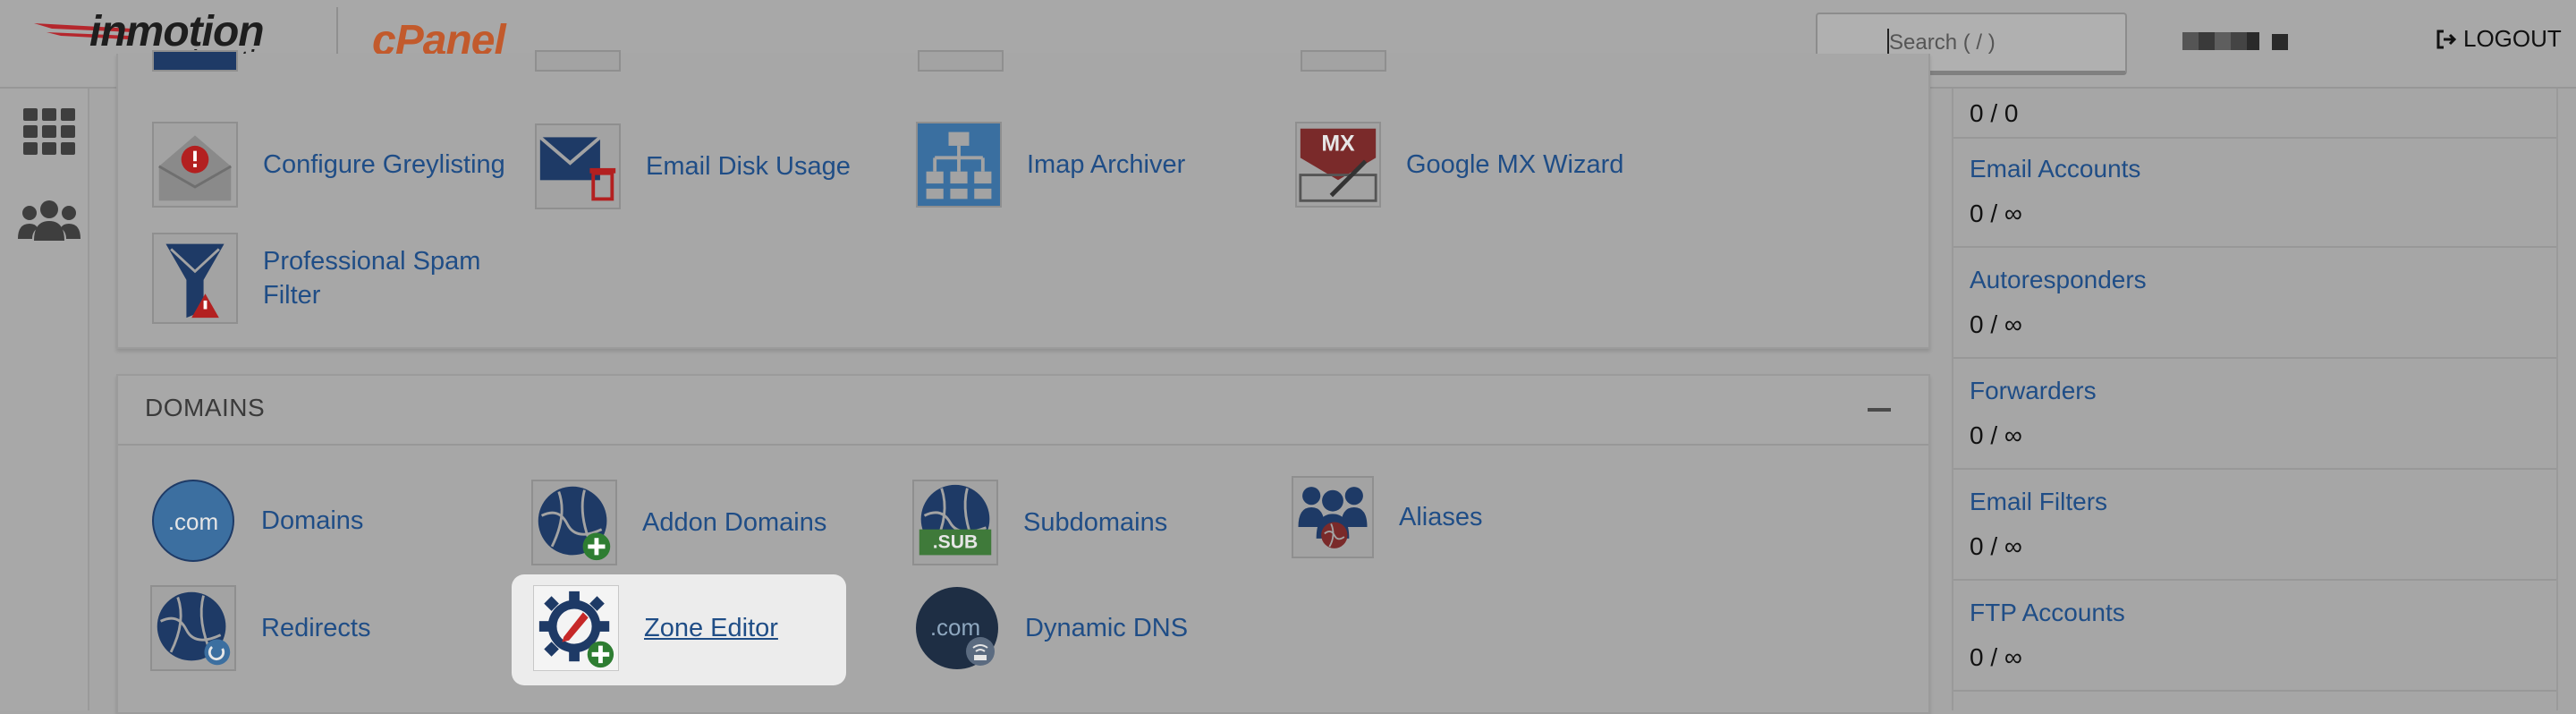 The image size is (2576, 714). I want to click on aliases-link: Aliases, so click(1387, 517).